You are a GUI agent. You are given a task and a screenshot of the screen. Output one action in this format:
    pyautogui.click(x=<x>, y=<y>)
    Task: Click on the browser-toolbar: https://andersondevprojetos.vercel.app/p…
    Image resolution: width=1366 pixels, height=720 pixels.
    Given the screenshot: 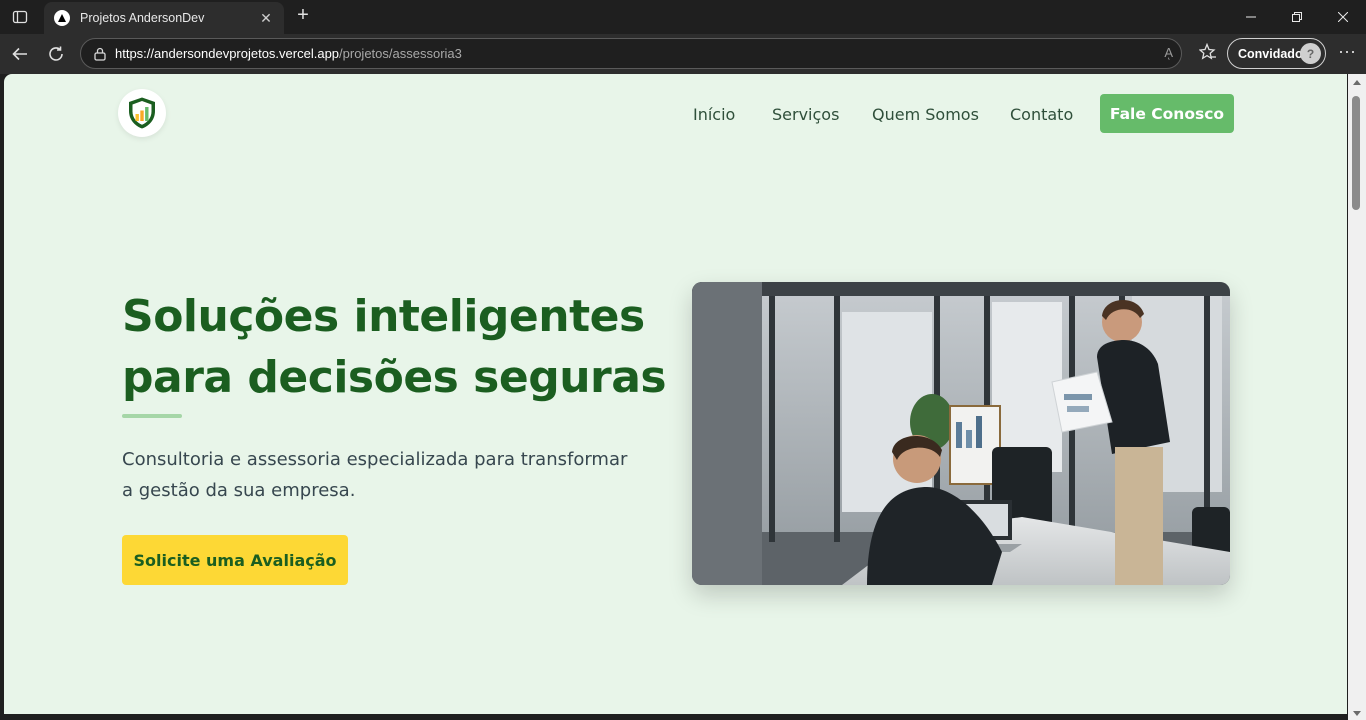 What is the action you would take?
    pyautogui.click(x=683, y=54)
    